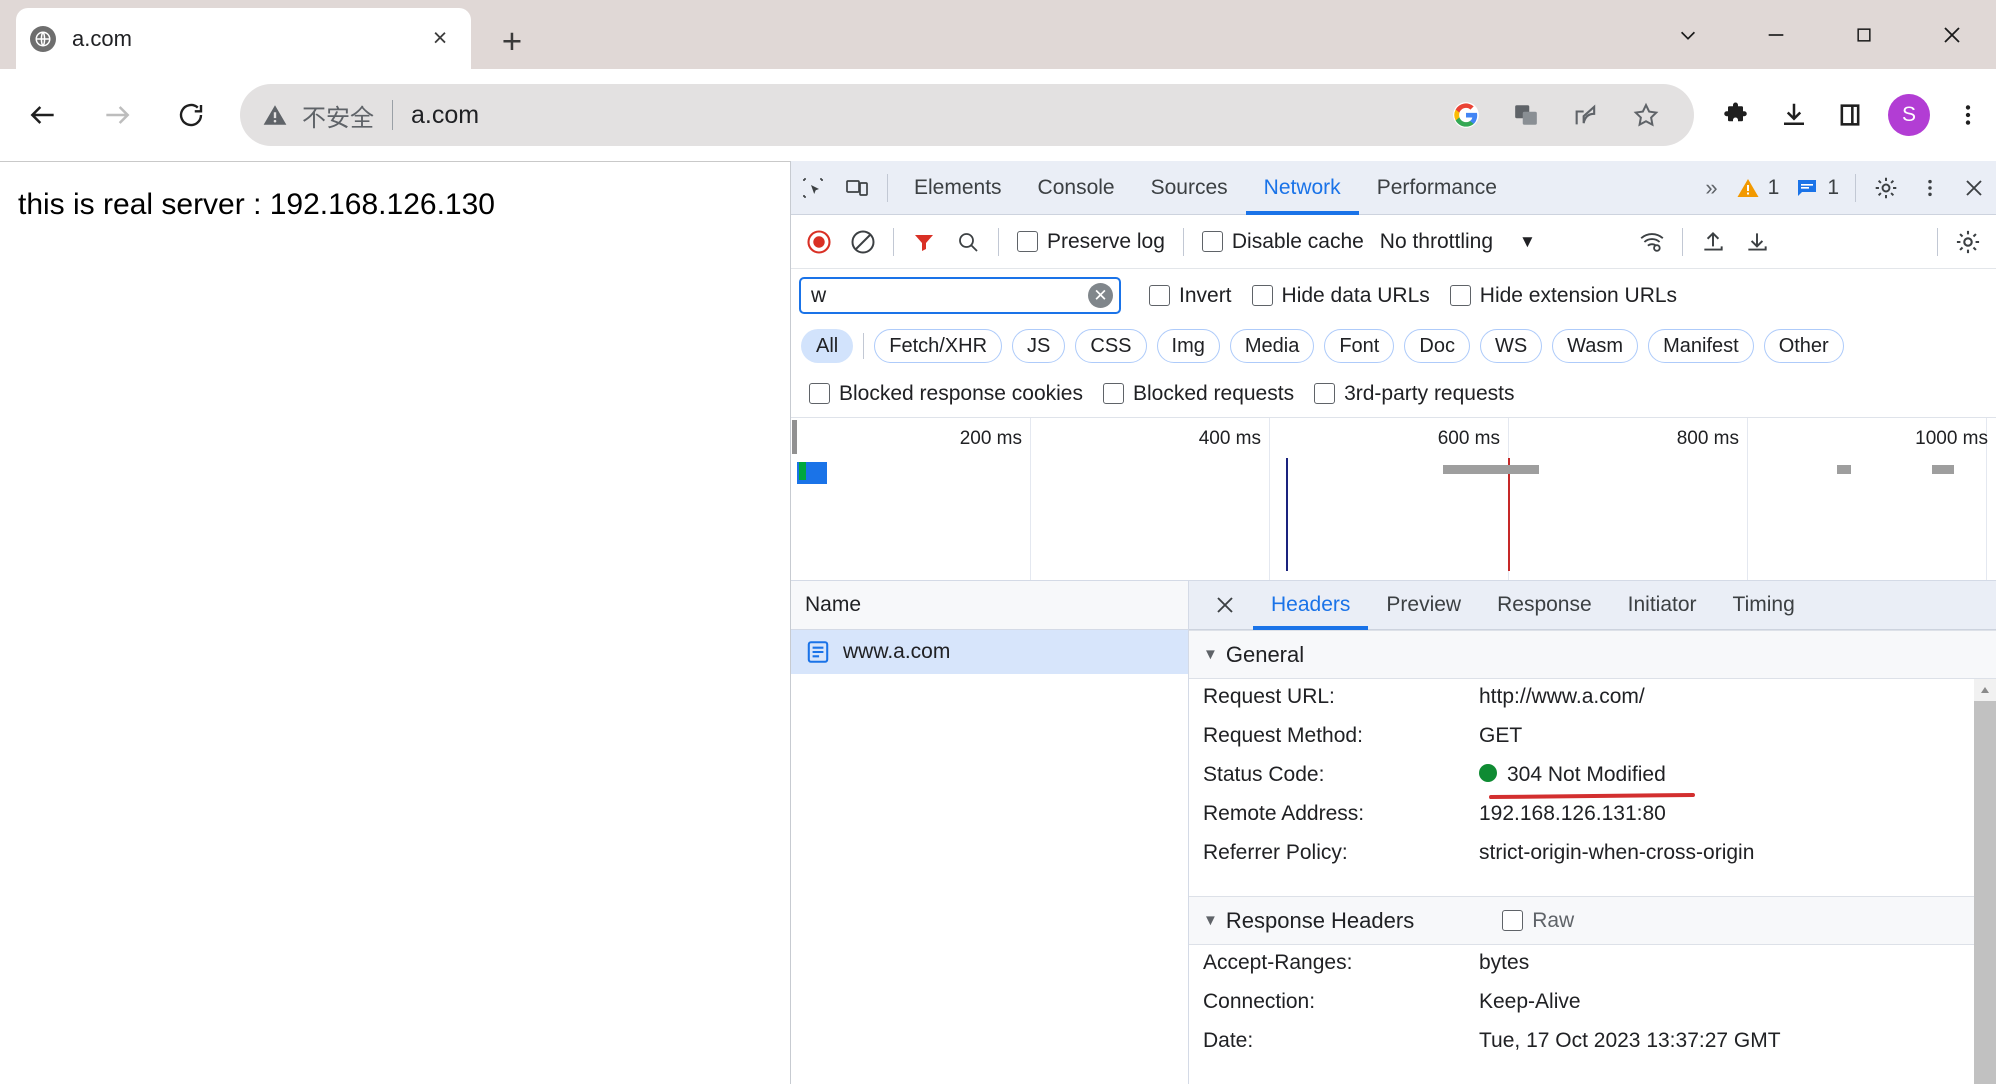 Image resolution: width=1996 pixels, height=1084 pixels. What do you see at coordinates (1586, 115) in the screenshot?
I see `share-icon` at bounding box center [1586, 115].